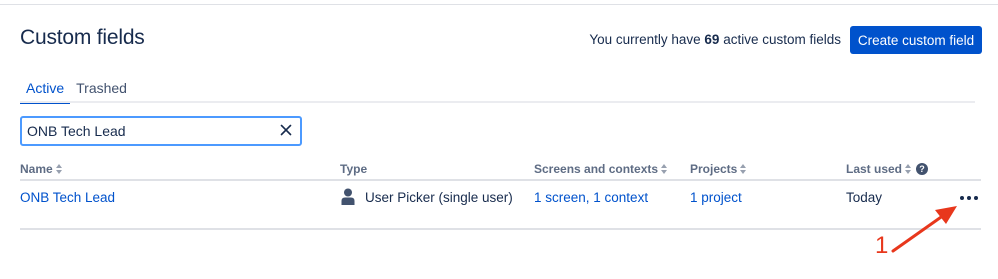 The height and width of the screenshot is (279, 998). Describe the element at coordinates (286, 130) in the screenshot. I see `clear-icon` at that location.